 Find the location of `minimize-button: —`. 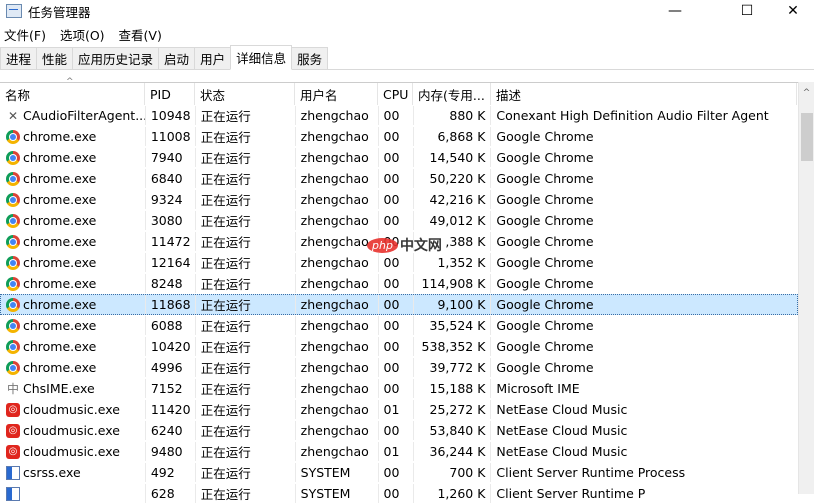

minimize-button: — is located at coordinates (675, 11).